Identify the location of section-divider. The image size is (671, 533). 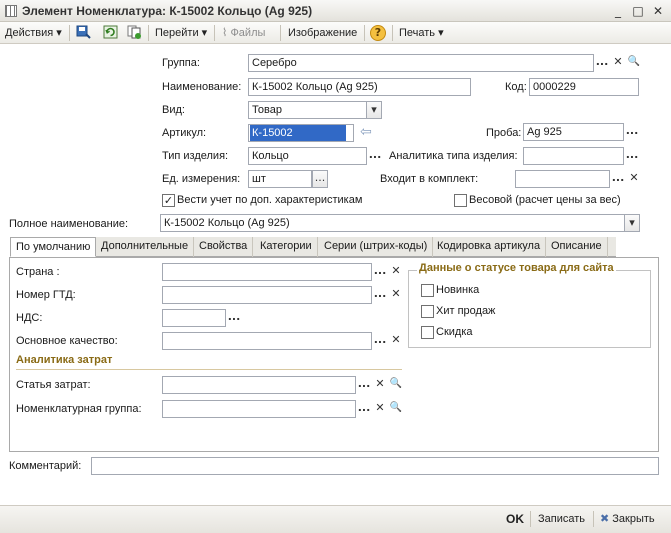
(209, 369).